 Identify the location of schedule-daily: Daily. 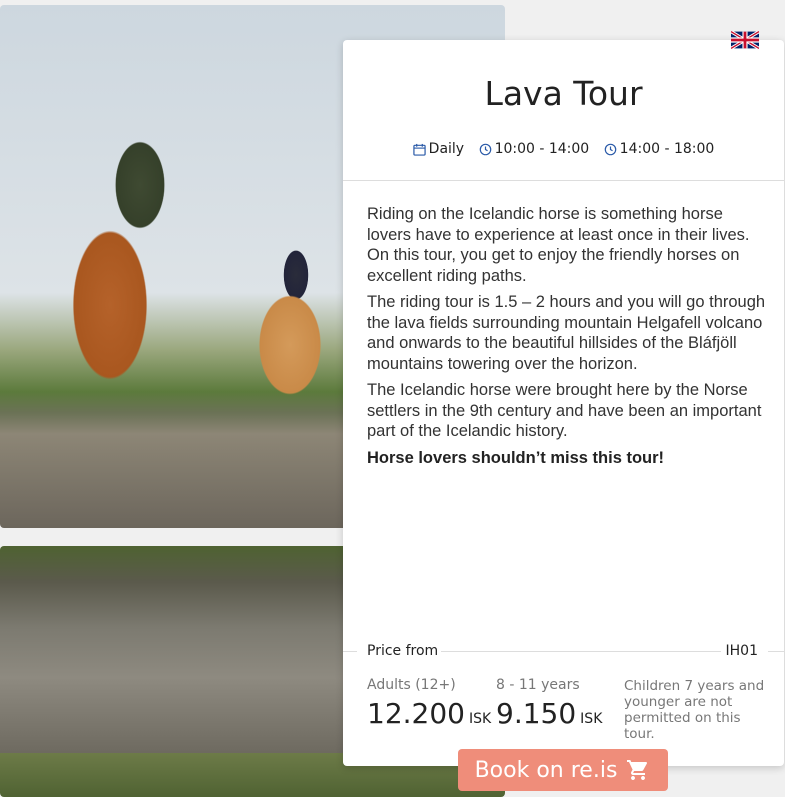
(438, 149).